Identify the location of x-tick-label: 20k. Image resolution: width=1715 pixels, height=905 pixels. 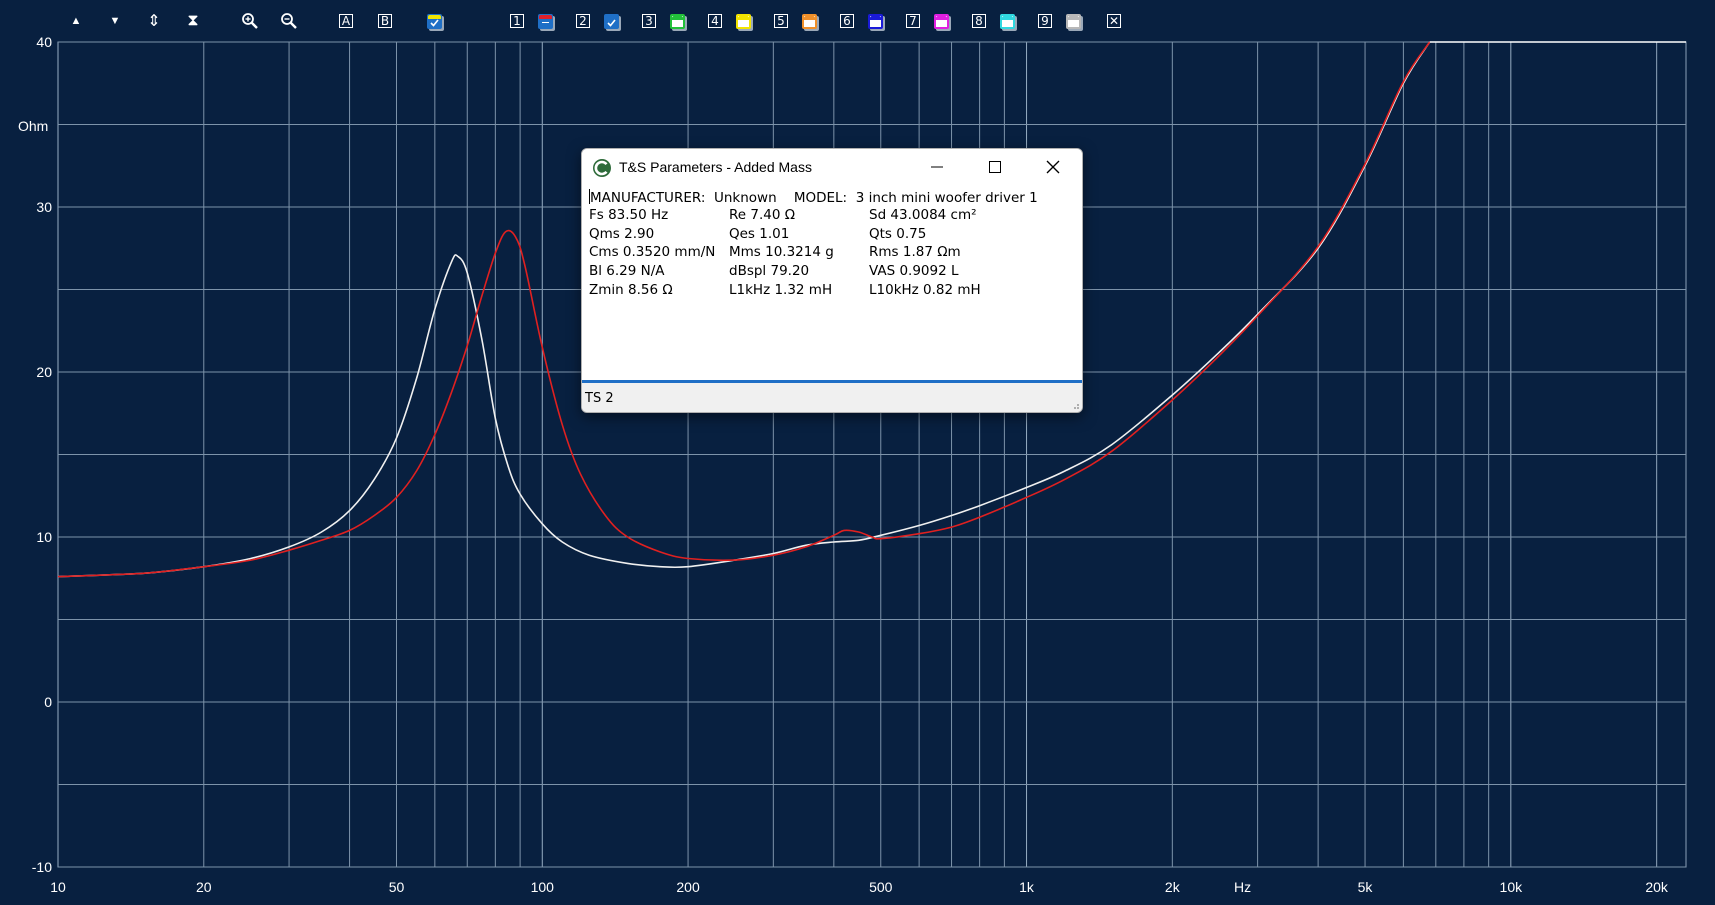
(1657, 887).